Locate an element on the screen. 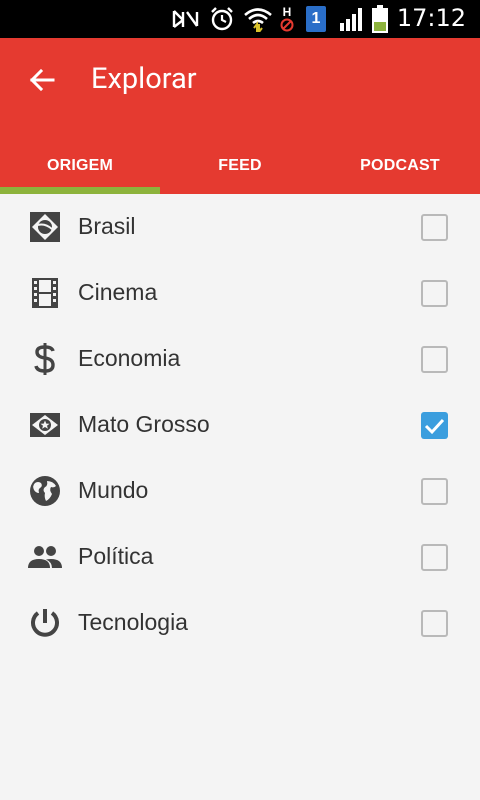 The image size is (480, 800). wifi-icon is located at coordinates (258, 19).